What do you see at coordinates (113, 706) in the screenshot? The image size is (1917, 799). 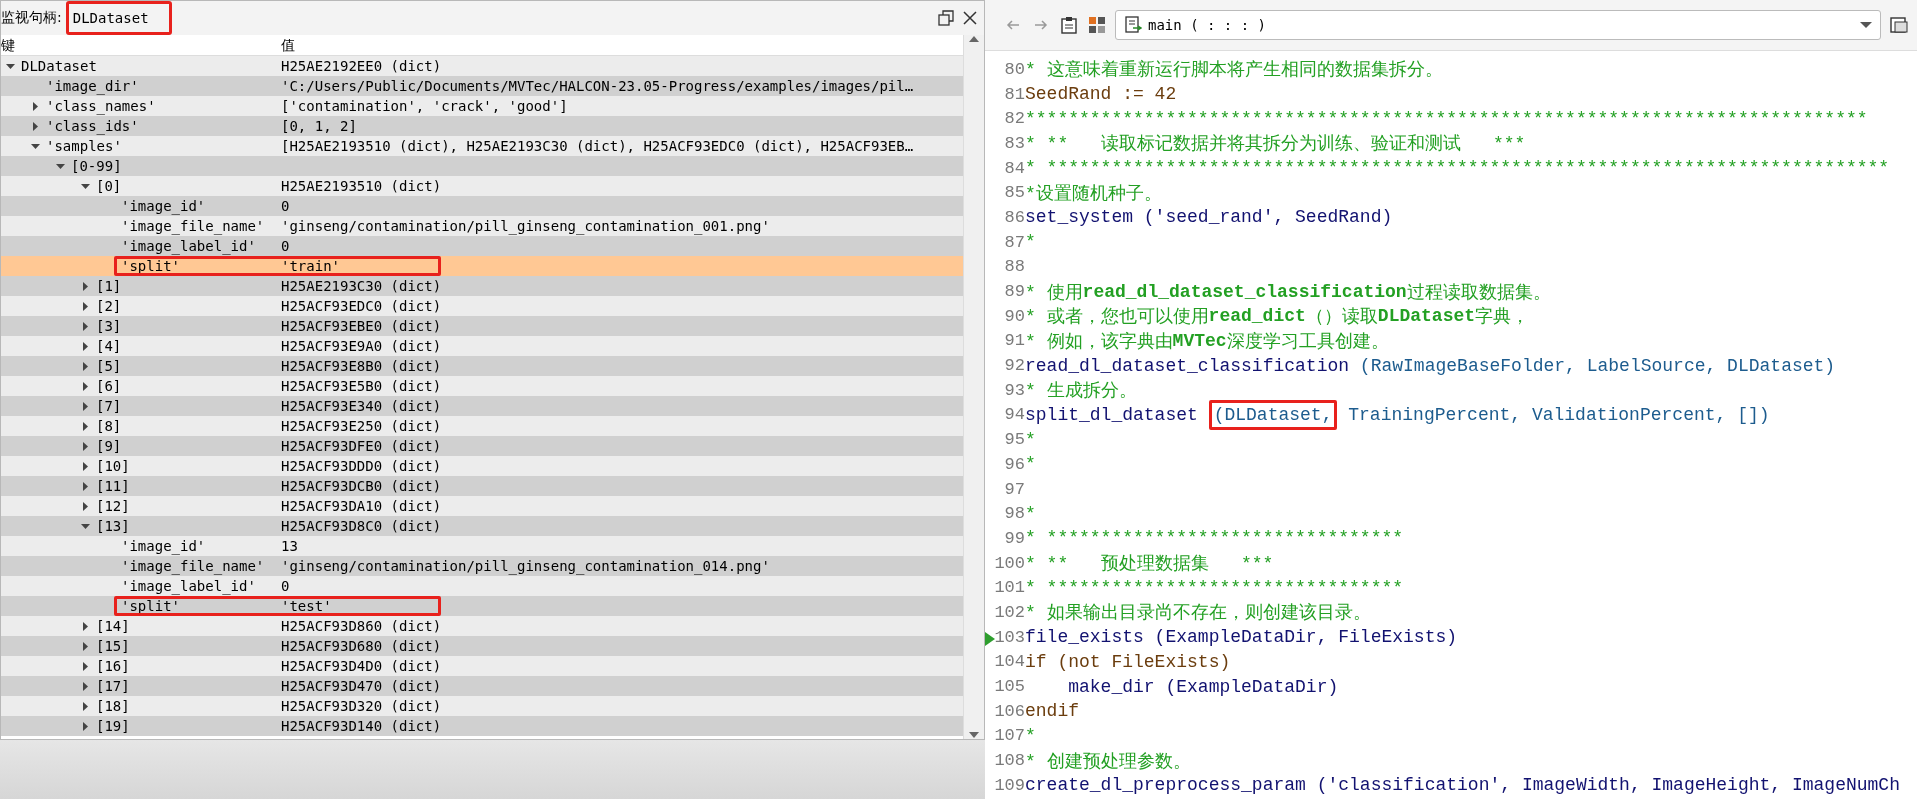 I see `key-text: [18]` at bounding box center [113, 706].